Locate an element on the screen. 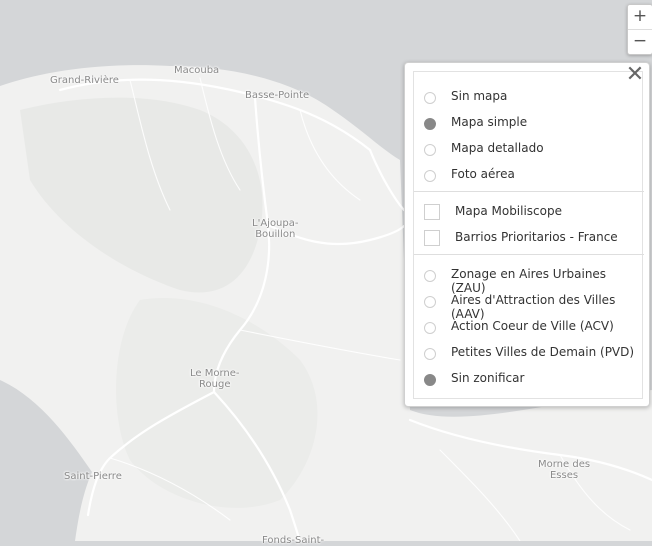 The width and height of the screenshot is (652, 546). place-label-morne-rouge: Le Morne- Rouge is located at coordinates (215, 379).